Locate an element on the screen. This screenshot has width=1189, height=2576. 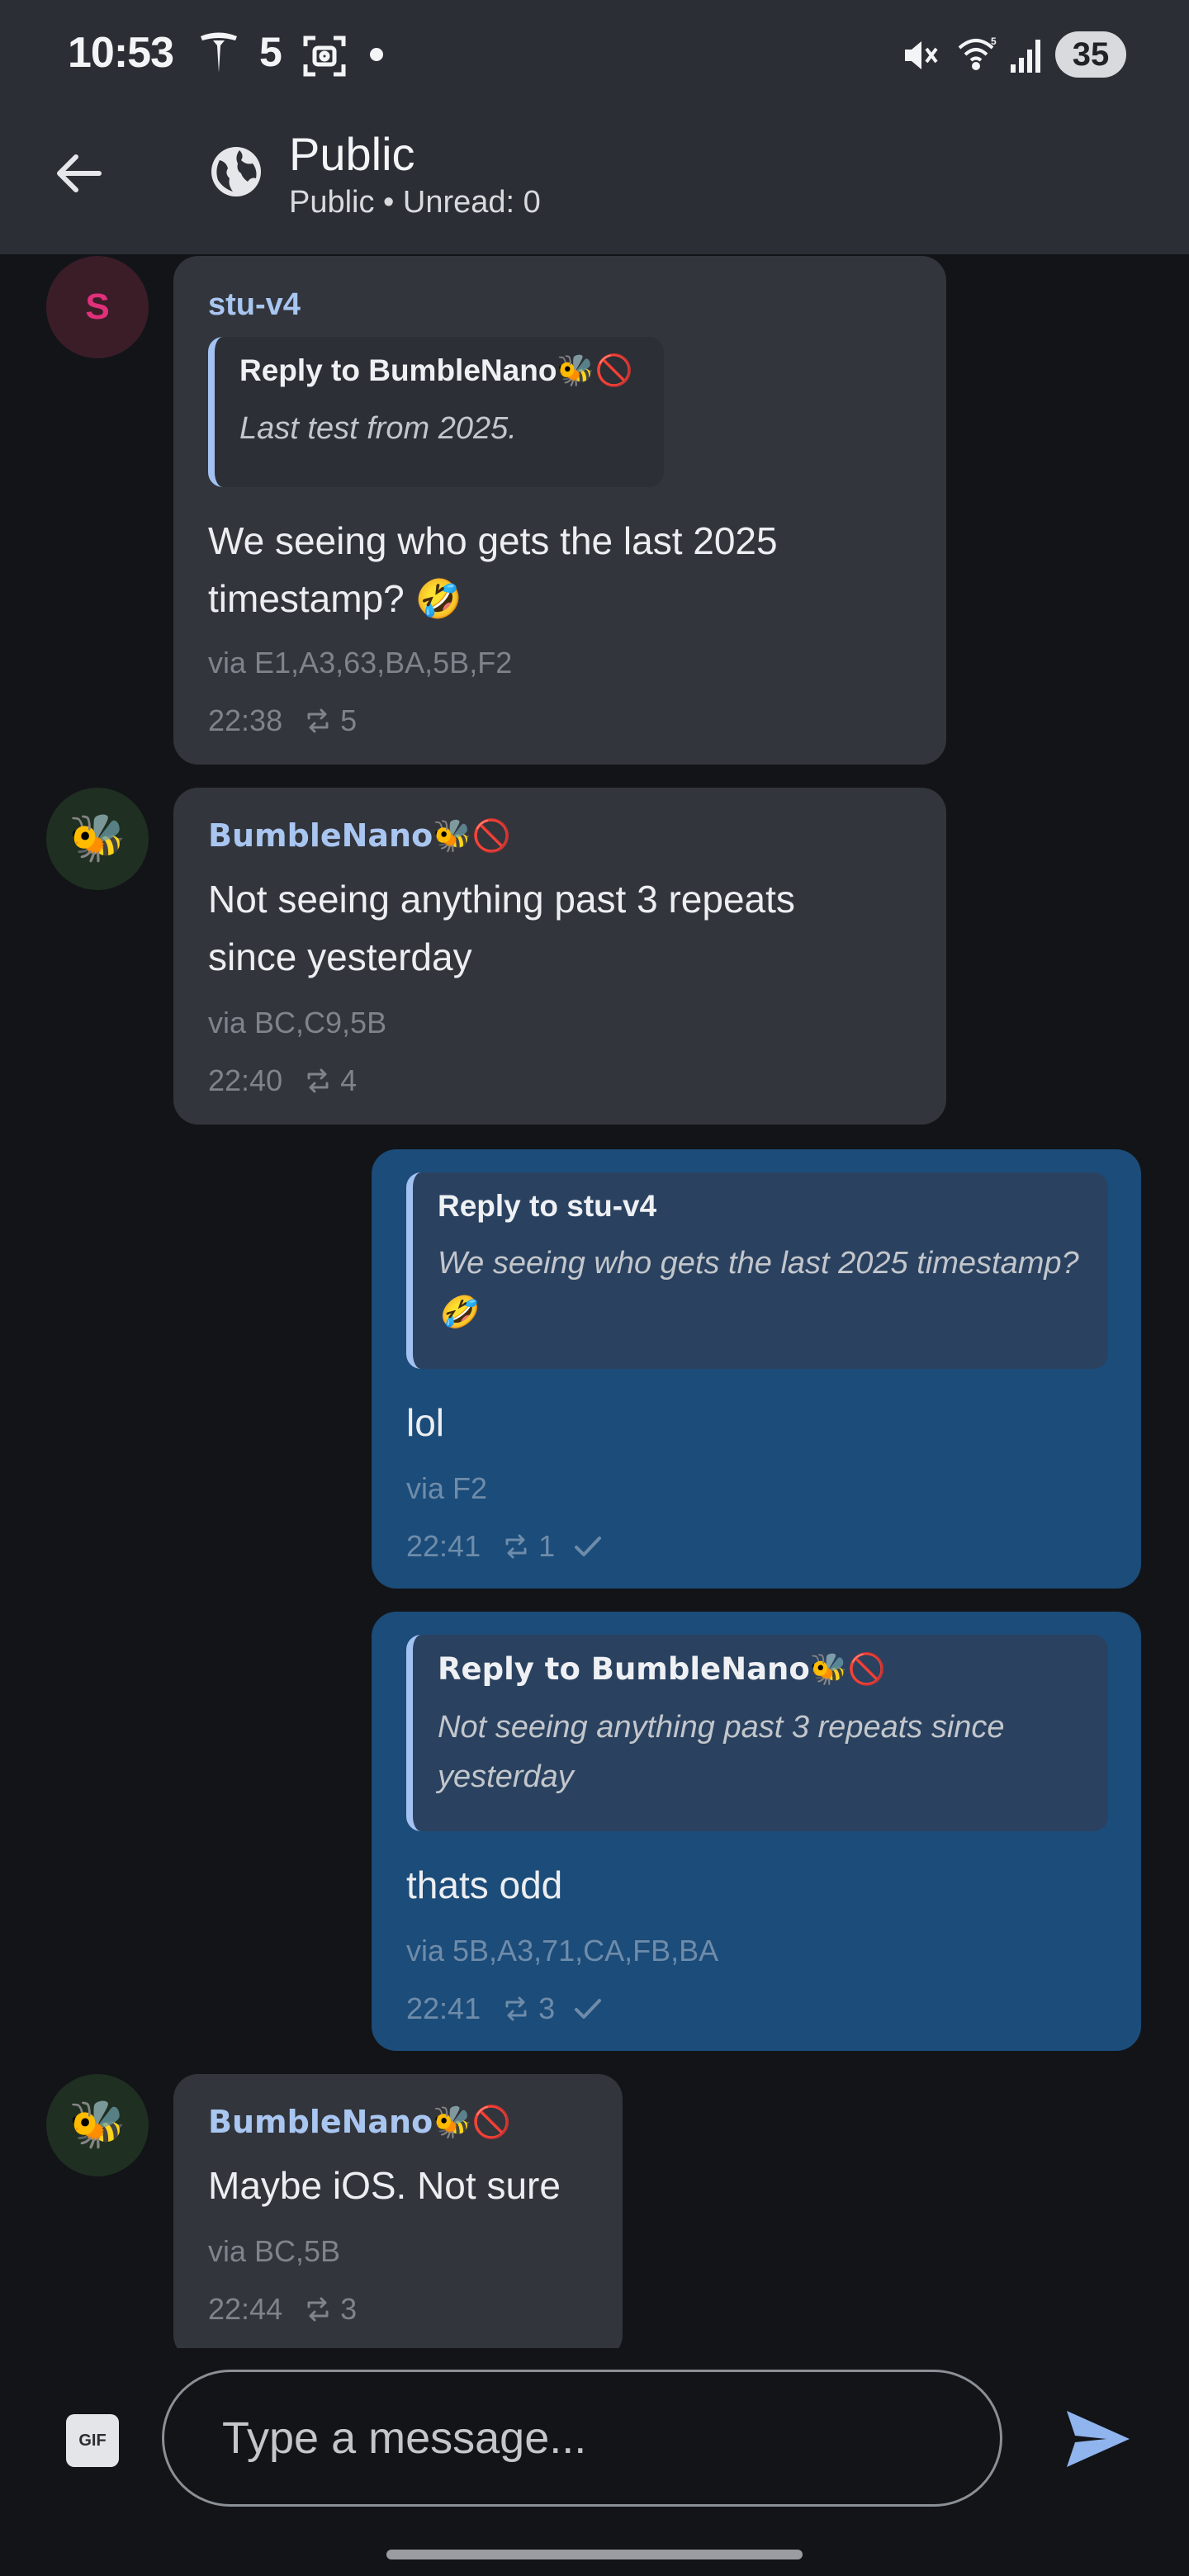
repeat-count: 5 is located at coordinates (349, 720).